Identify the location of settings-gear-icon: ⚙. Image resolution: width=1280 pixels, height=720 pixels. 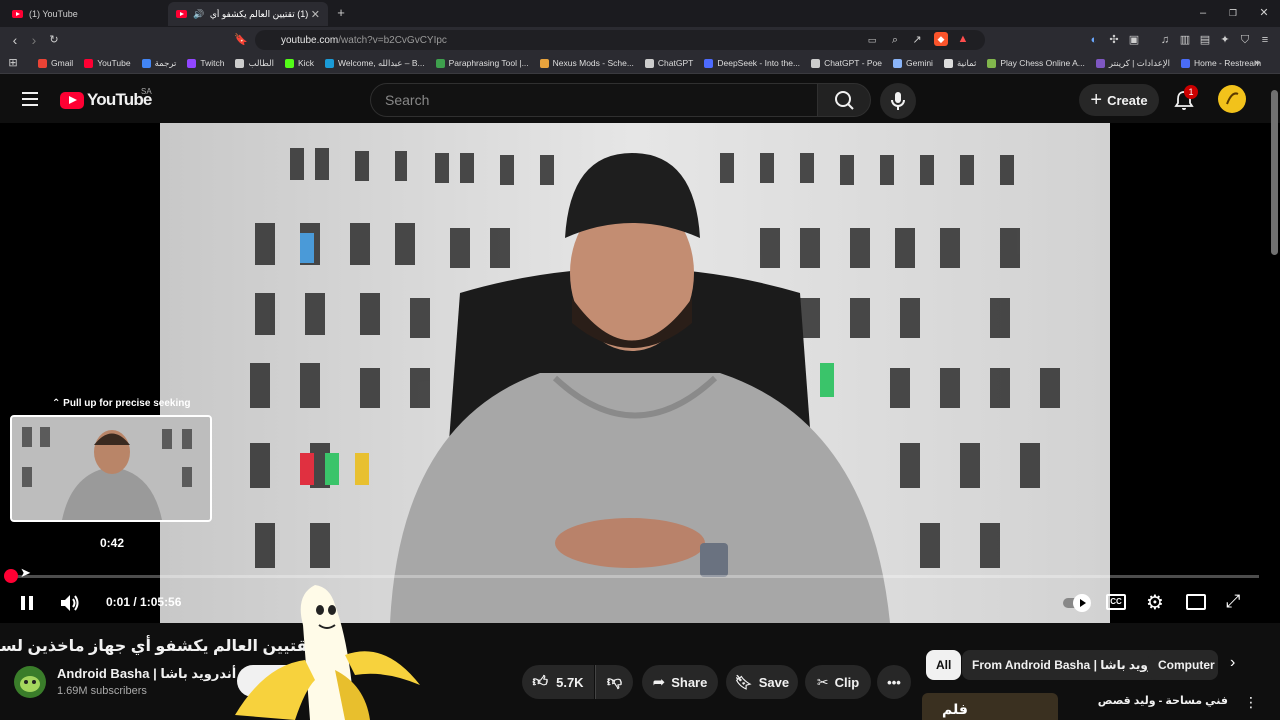
(1155, 602).